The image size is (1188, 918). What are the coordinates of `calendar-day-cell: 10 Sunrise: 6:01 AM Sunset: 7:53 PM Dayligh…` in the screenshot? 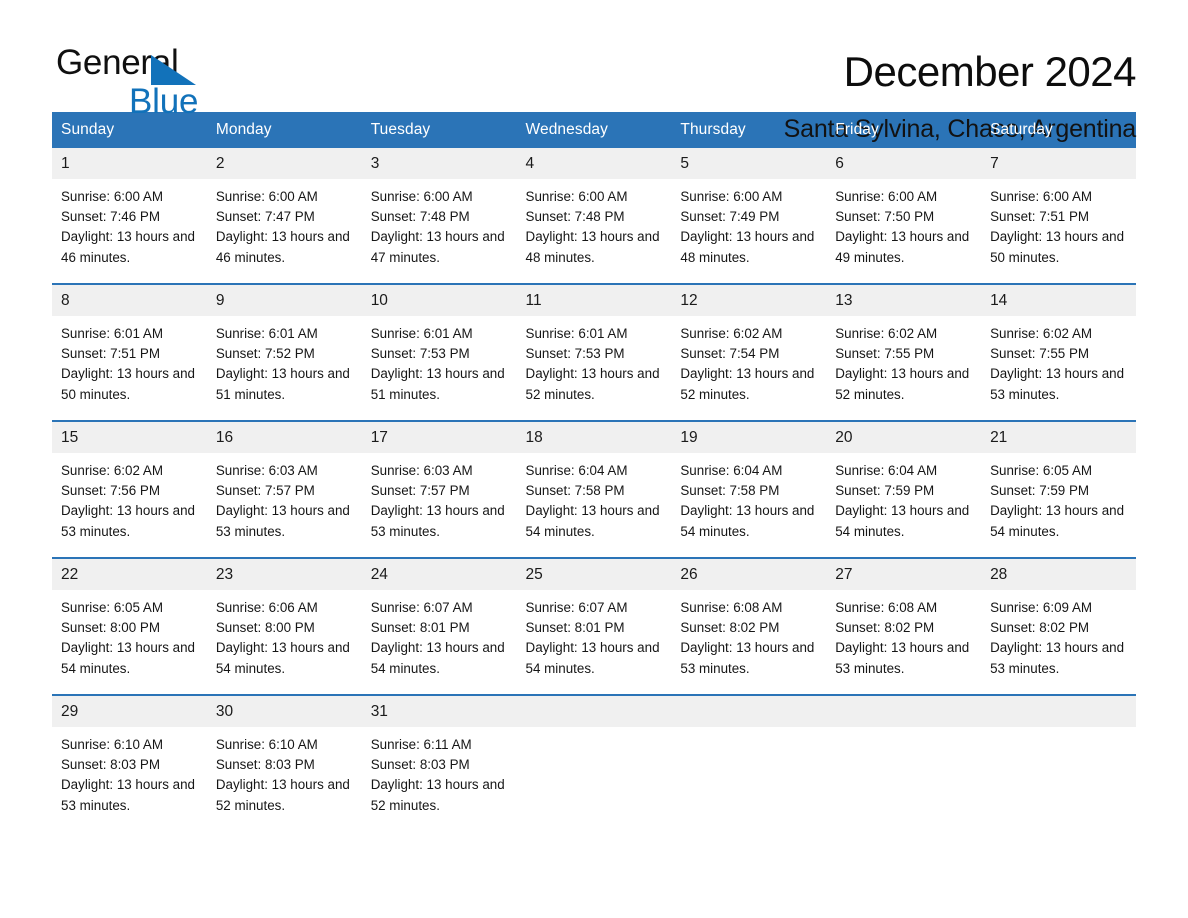 It's located at (439, 352).